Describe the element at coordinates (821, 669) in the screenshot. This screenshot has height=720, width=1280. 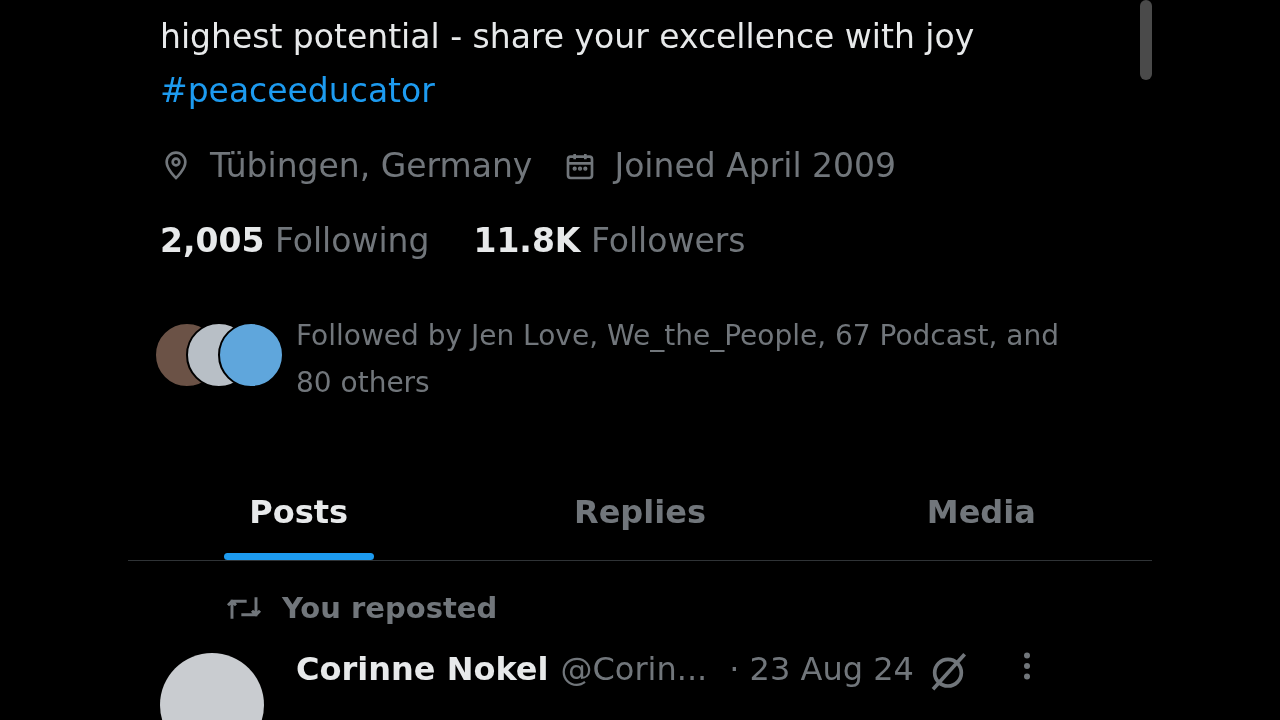
I see `post-date: · 23 Aug 24` at that location.